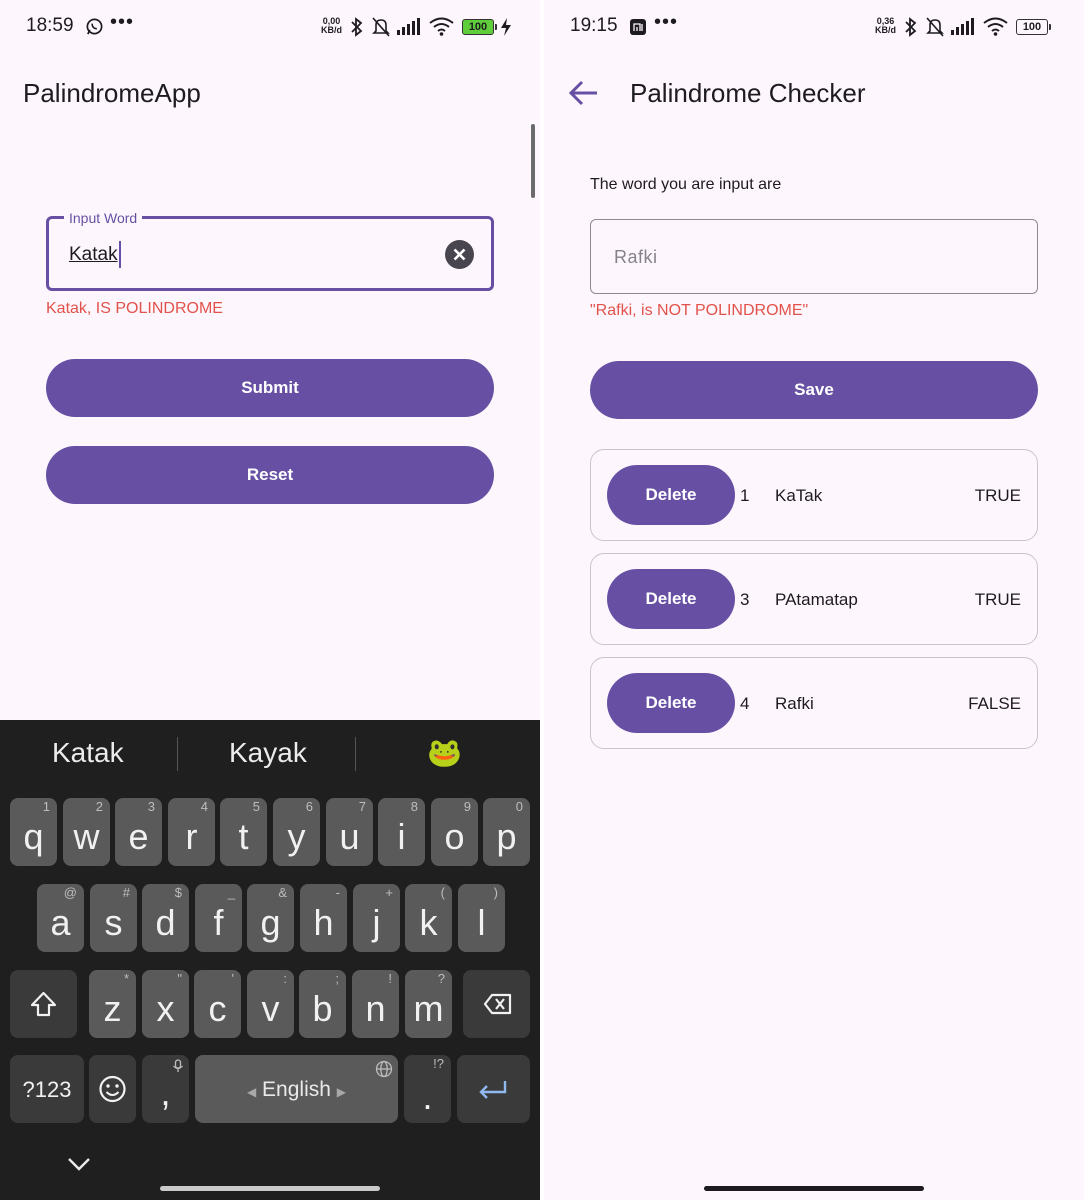  I want to click on key-g: & g, so click(270, 918).